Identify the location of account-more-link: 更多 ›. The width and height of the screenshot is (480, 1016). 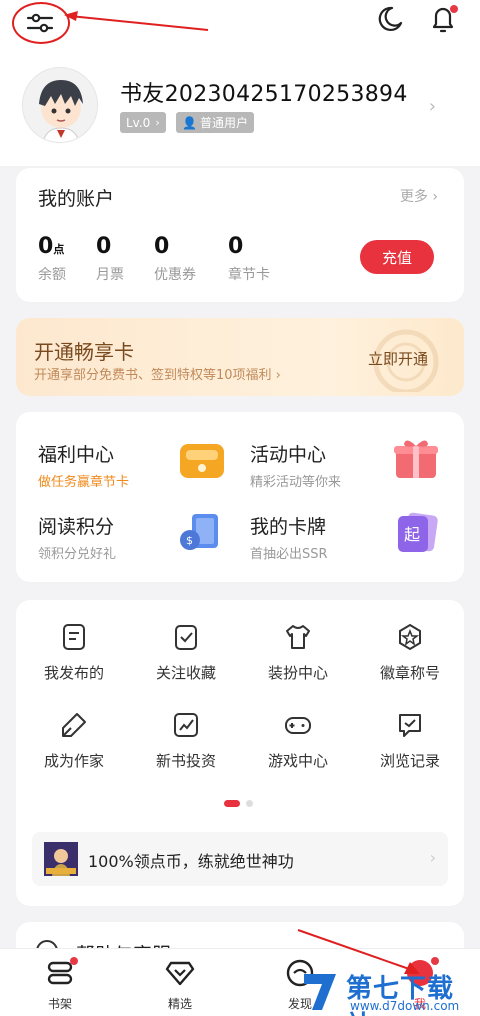
(419, 196).